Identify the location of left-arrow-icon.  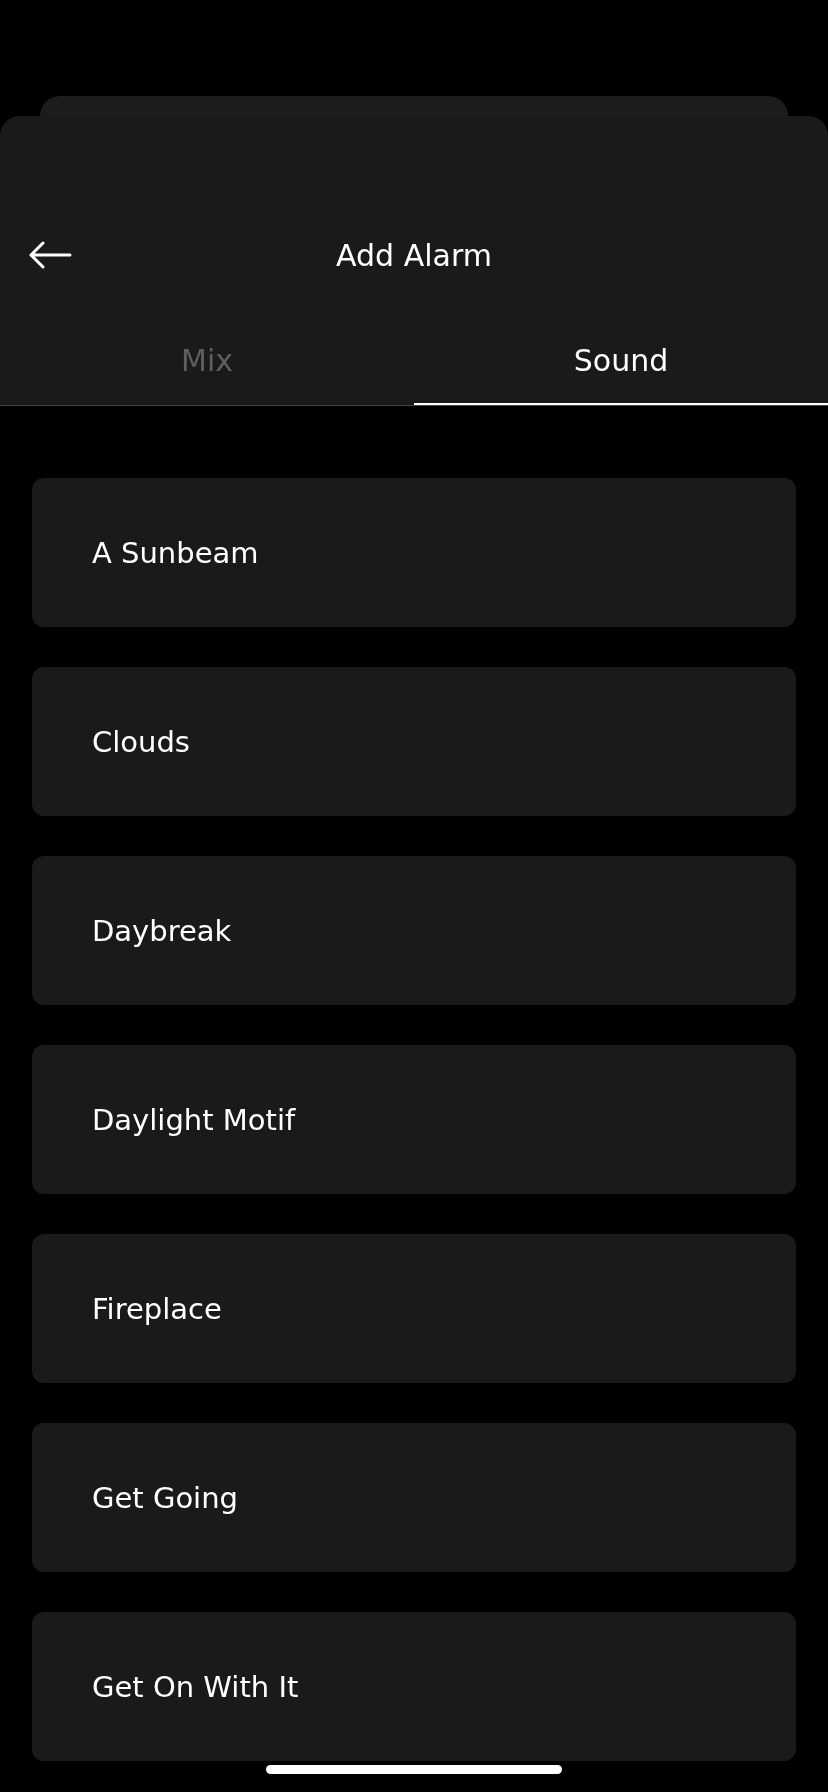
(50, 255).